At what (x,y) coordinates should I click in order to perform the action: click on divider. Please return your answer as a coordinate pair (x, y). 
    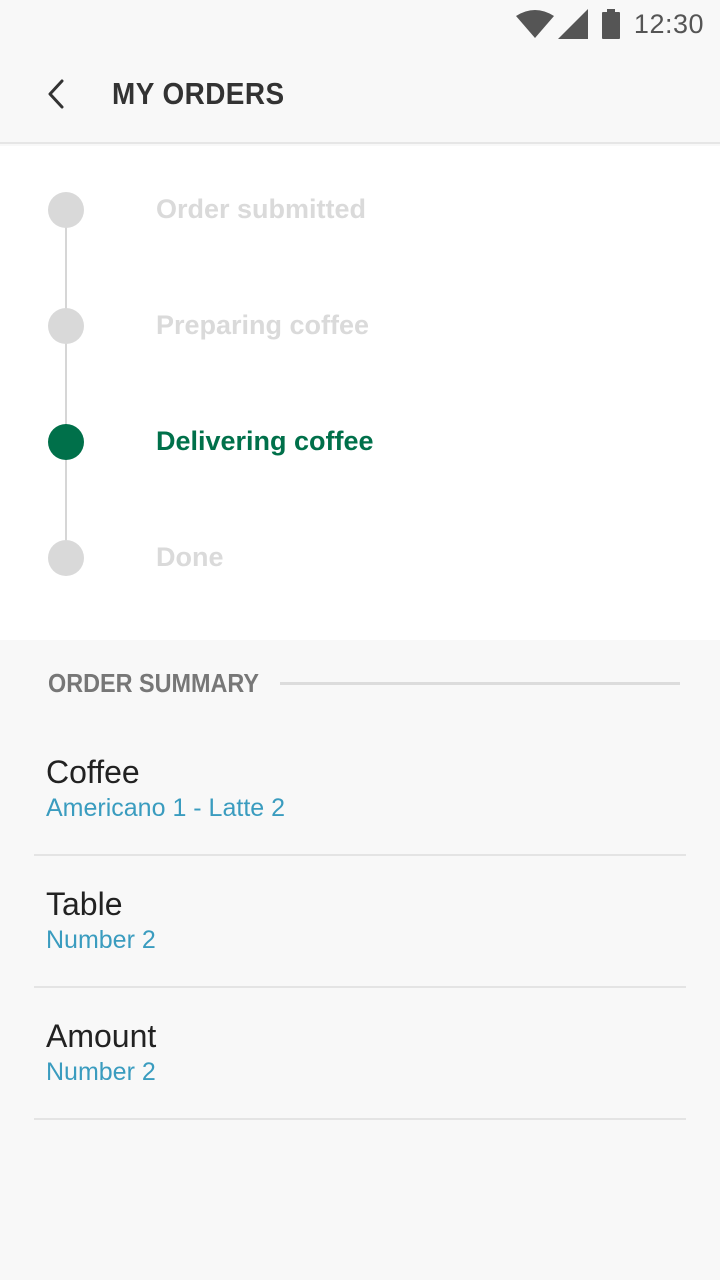
    Looking at the image, I should click on (480, 683).